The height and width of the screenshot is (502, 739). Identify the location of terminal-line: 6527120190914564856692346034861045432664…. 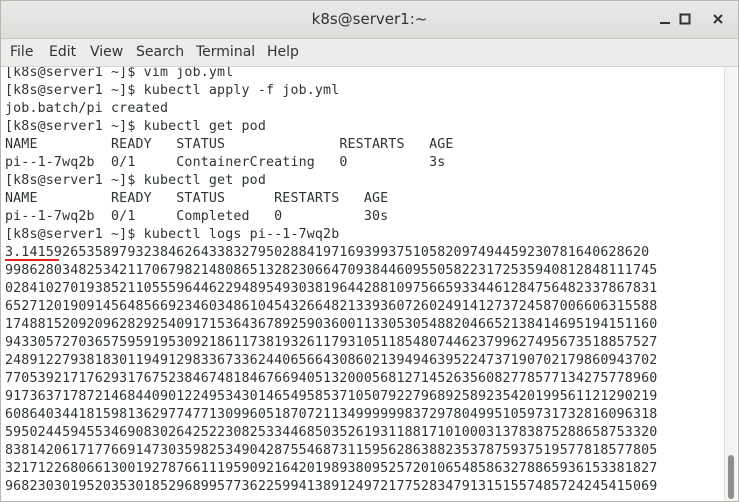
(331, 306).